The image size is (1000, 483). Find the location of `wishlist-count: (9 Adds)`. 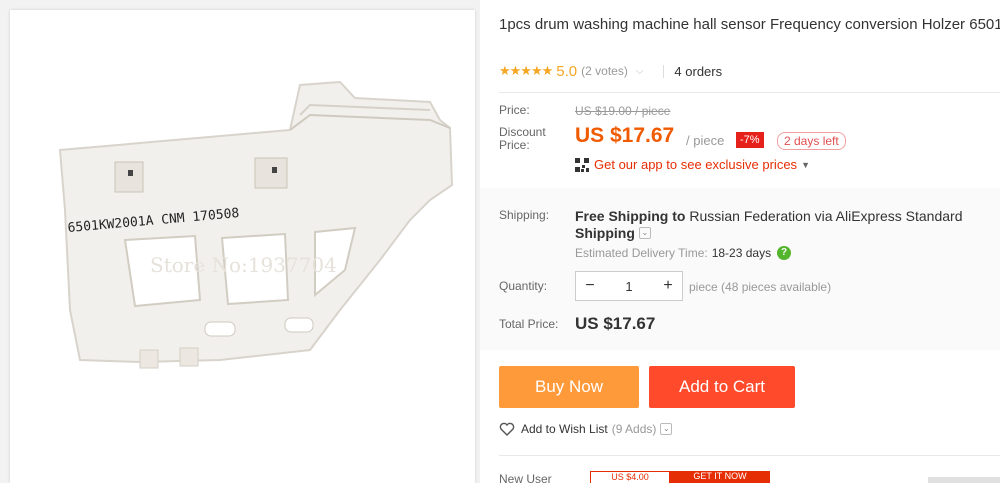

wishlist-count: (9 Adds) is located at coordinates (634, 429).